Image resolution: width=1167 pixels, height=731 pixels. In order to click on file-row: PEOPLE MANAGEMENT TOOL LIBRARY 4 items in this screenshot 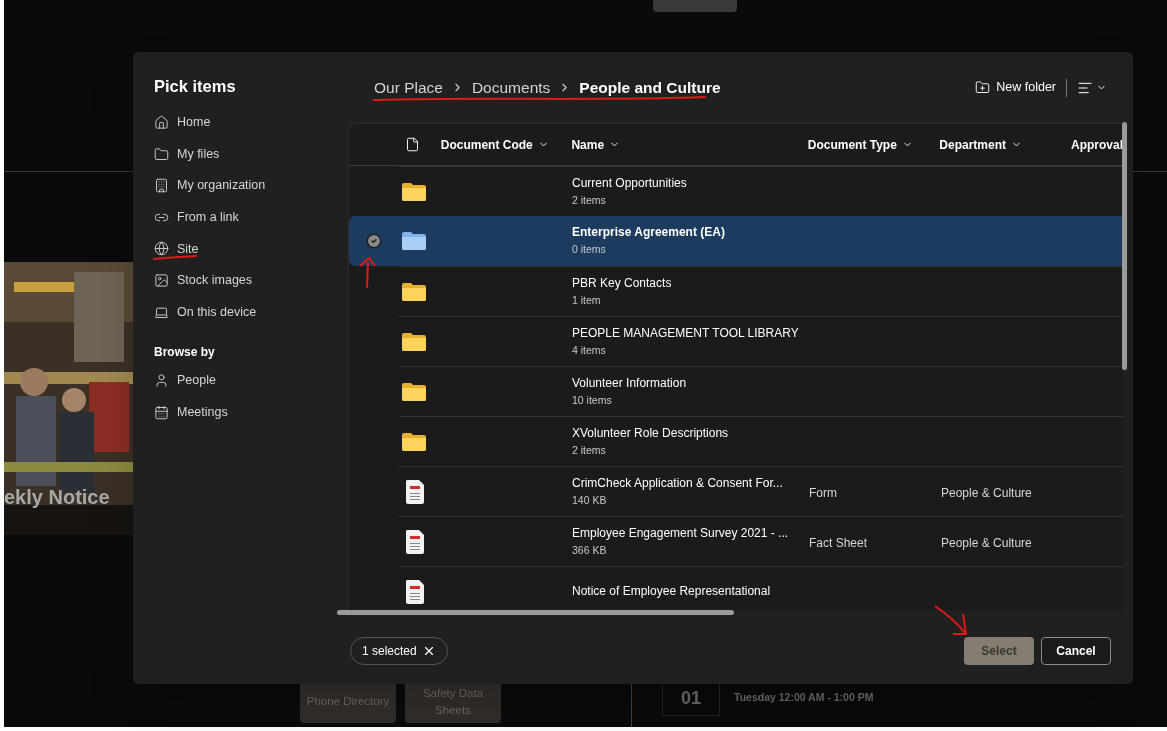, I will do `click(736, 341)`.